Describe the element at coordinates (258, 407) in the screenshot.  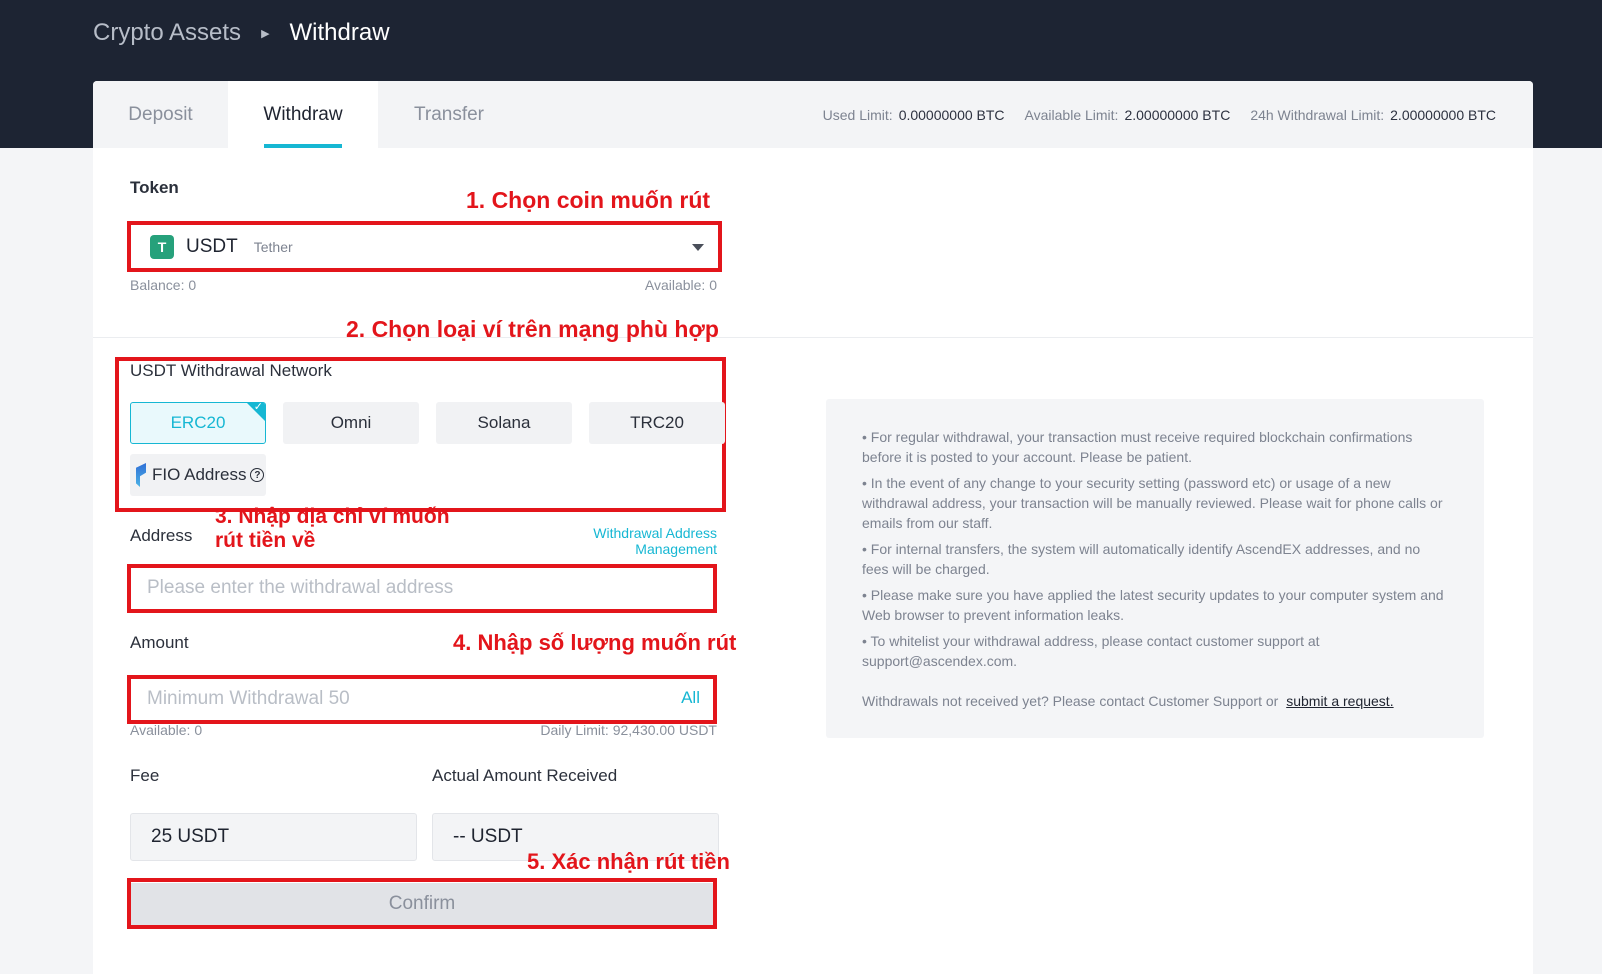
I see `check-icon: ✓` at that location.